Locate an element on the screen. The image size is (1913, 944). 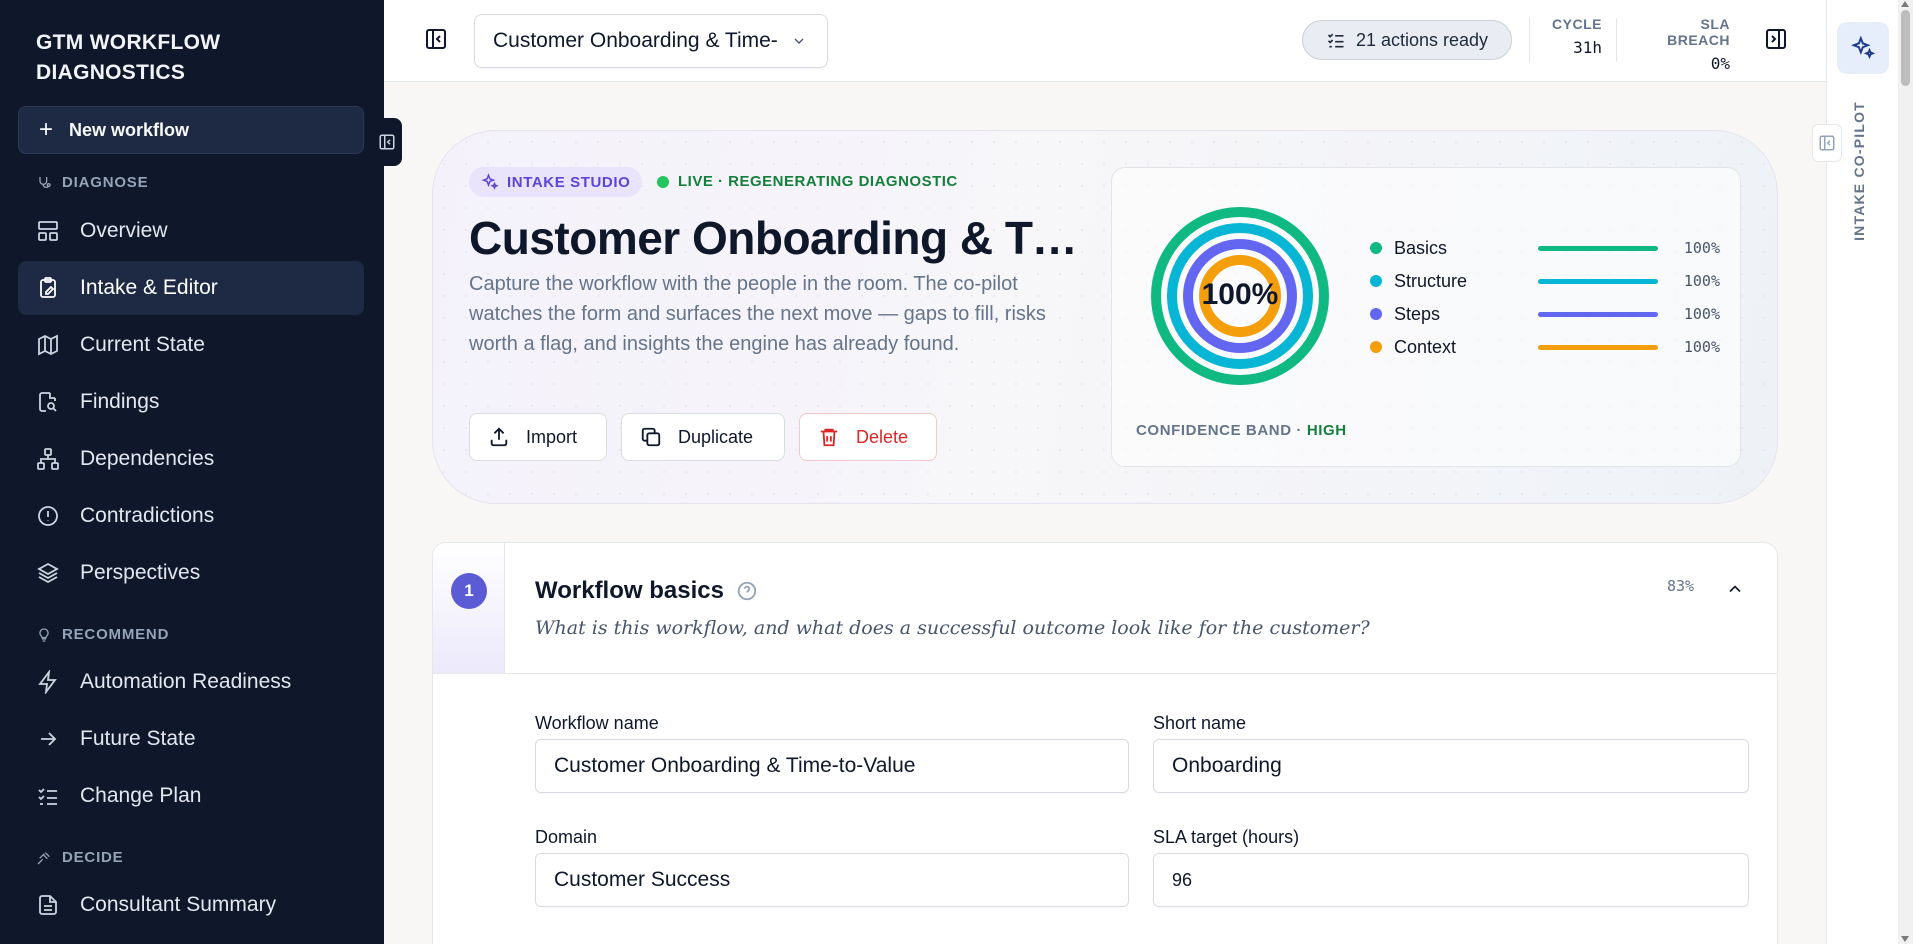
confidence-row-structure: Structure 100% is located at coordinates (1545, 281).